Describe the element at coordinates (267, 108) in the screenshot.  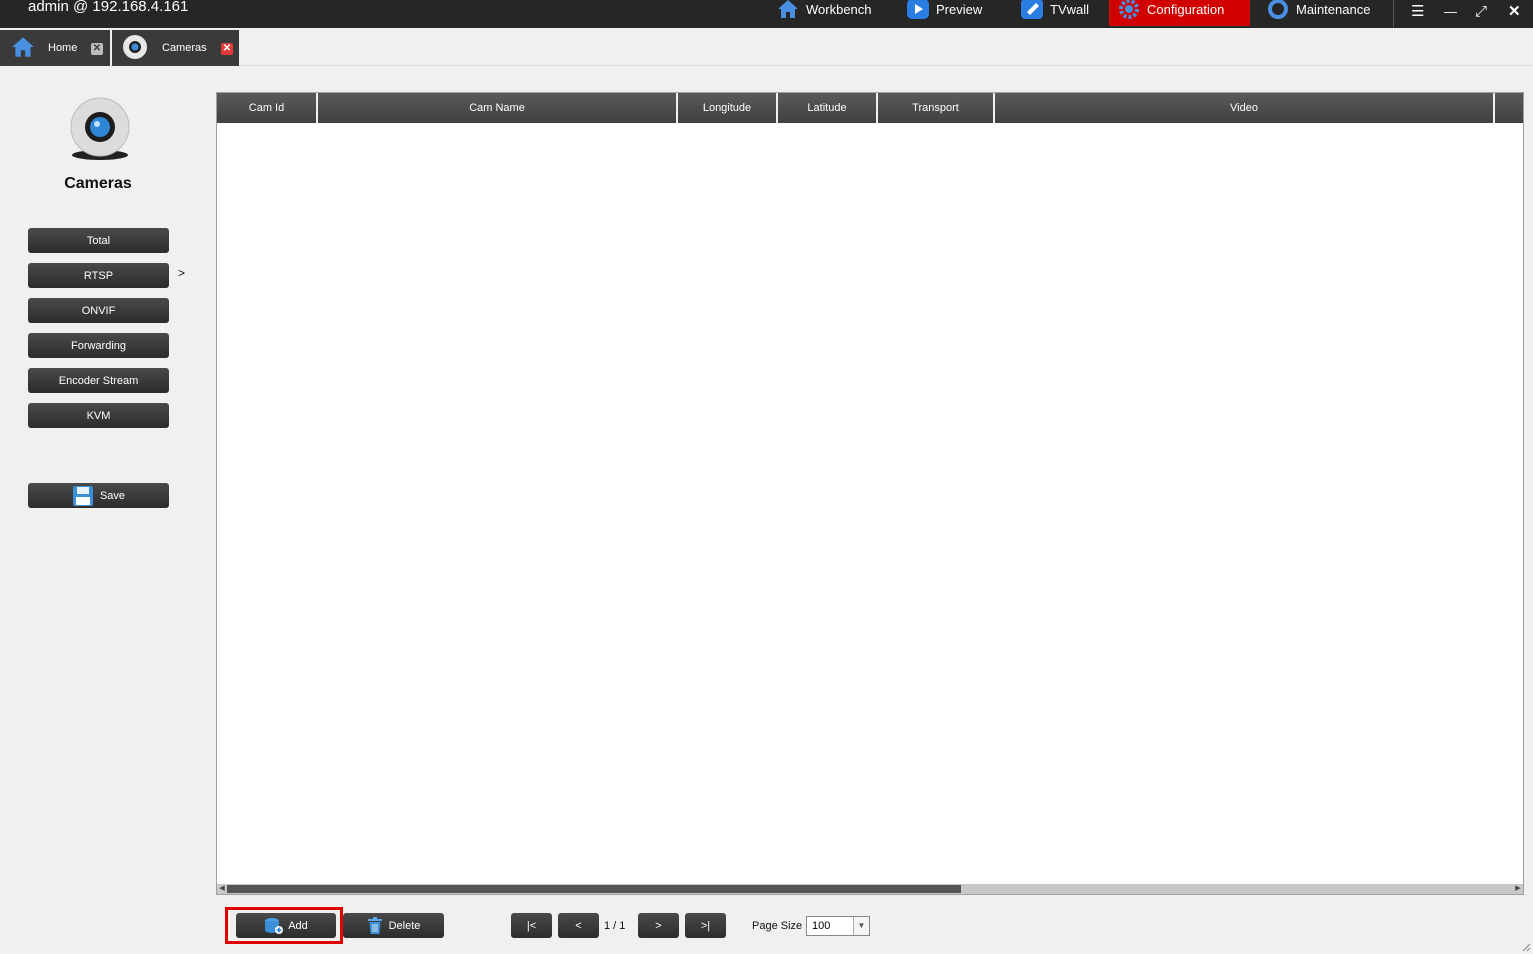
I see `column-header-cam-id: Cam Id` at that location.